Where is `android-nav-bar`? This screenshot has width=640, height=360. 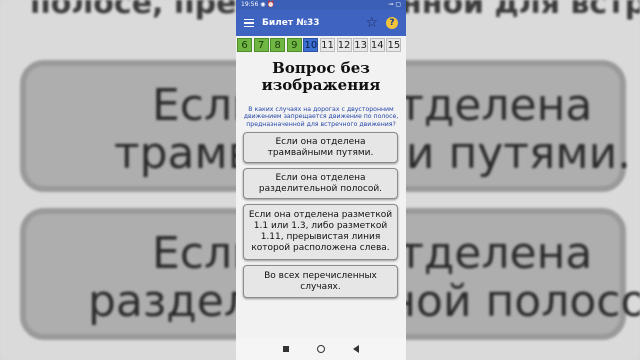 android-nav-bar is located at coordinates (321, 349).